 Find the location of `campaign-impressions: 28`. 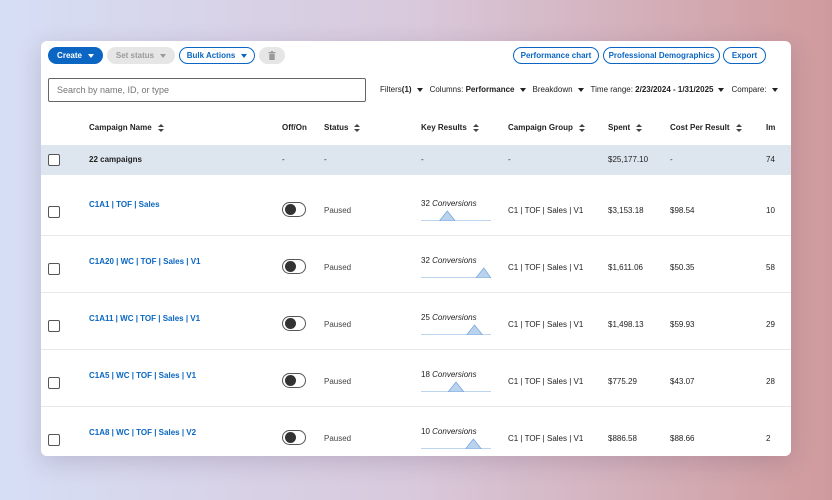

campaign-impressions: 28 is located at coordinates (770, 381).